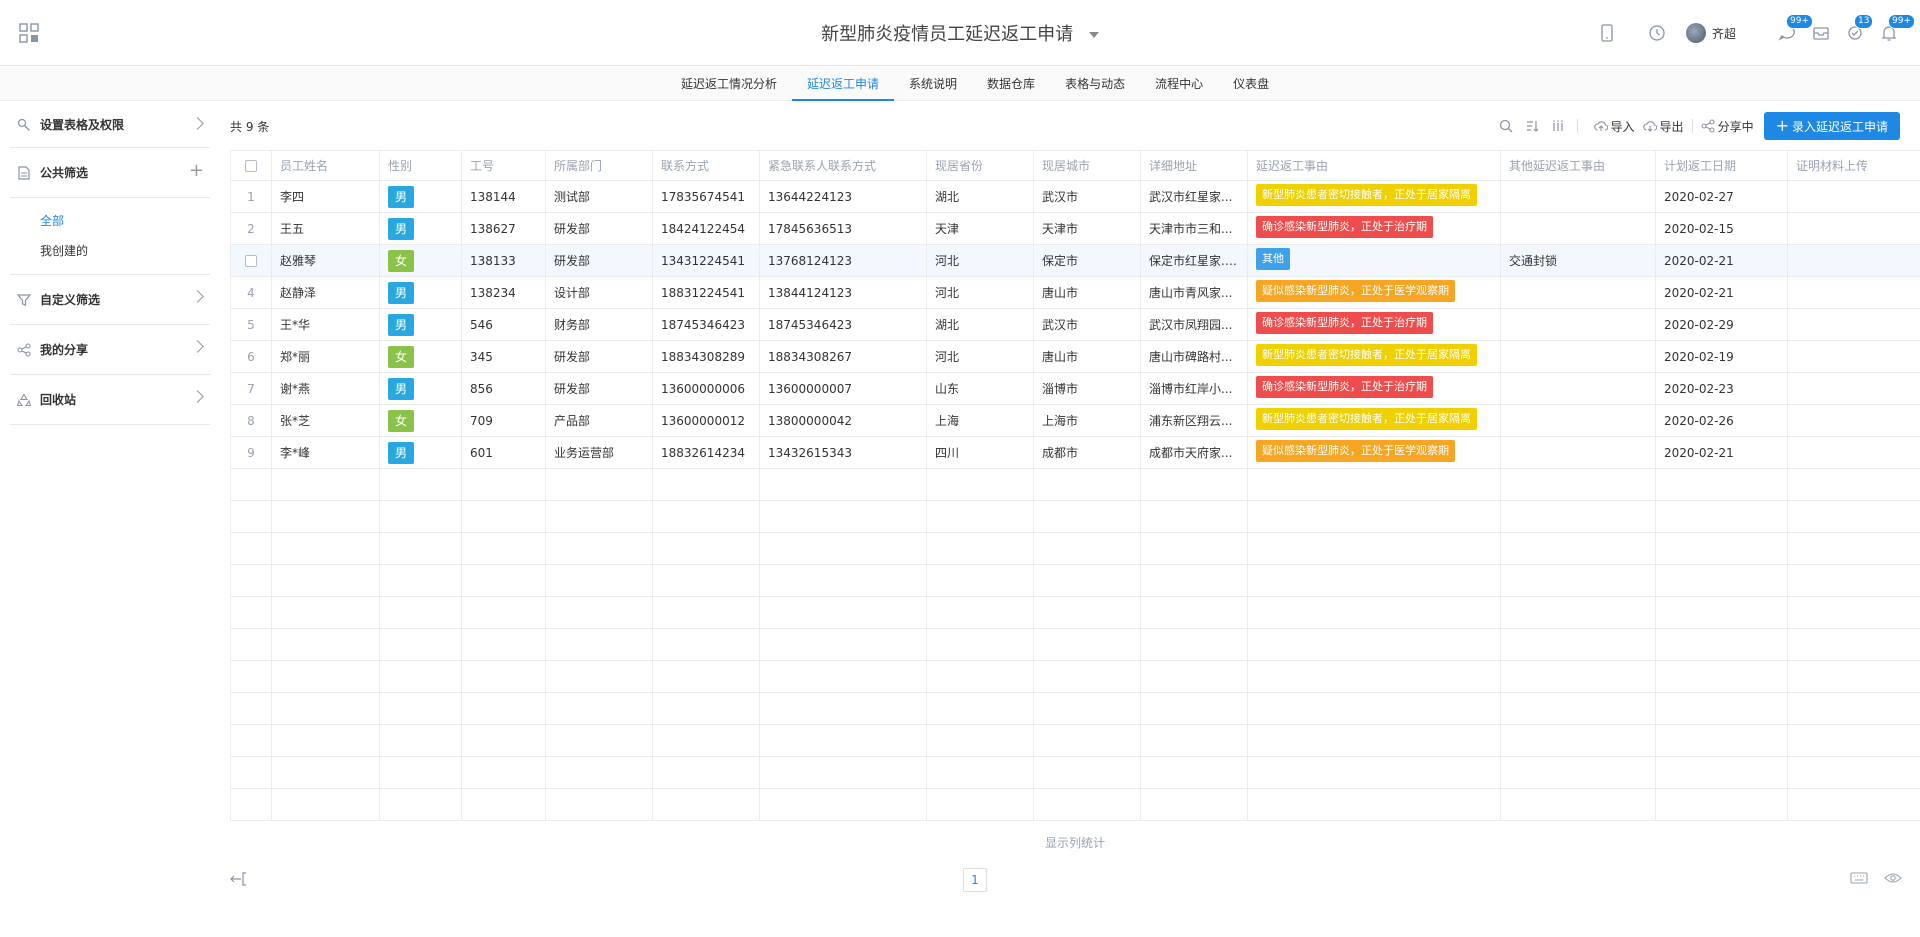 The width and height of the screenshot is (1920, 937). Describe the element at coordinates (251, 292) in the screenshot. I see `row-number-cell: 4` at that location.